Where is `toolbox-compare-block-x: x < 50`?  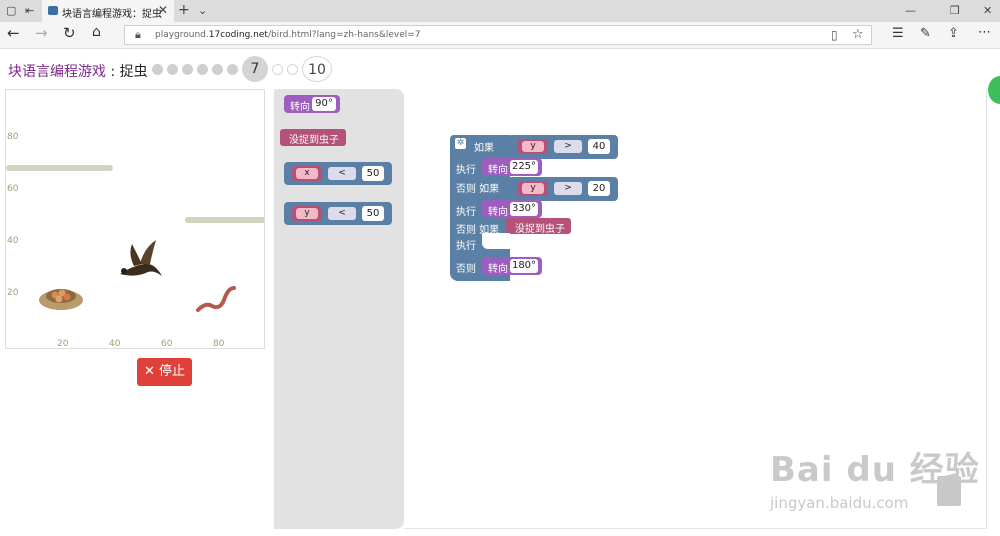 toolbox-compare-block-x: x < 50 is located at coordinates (338, 173).